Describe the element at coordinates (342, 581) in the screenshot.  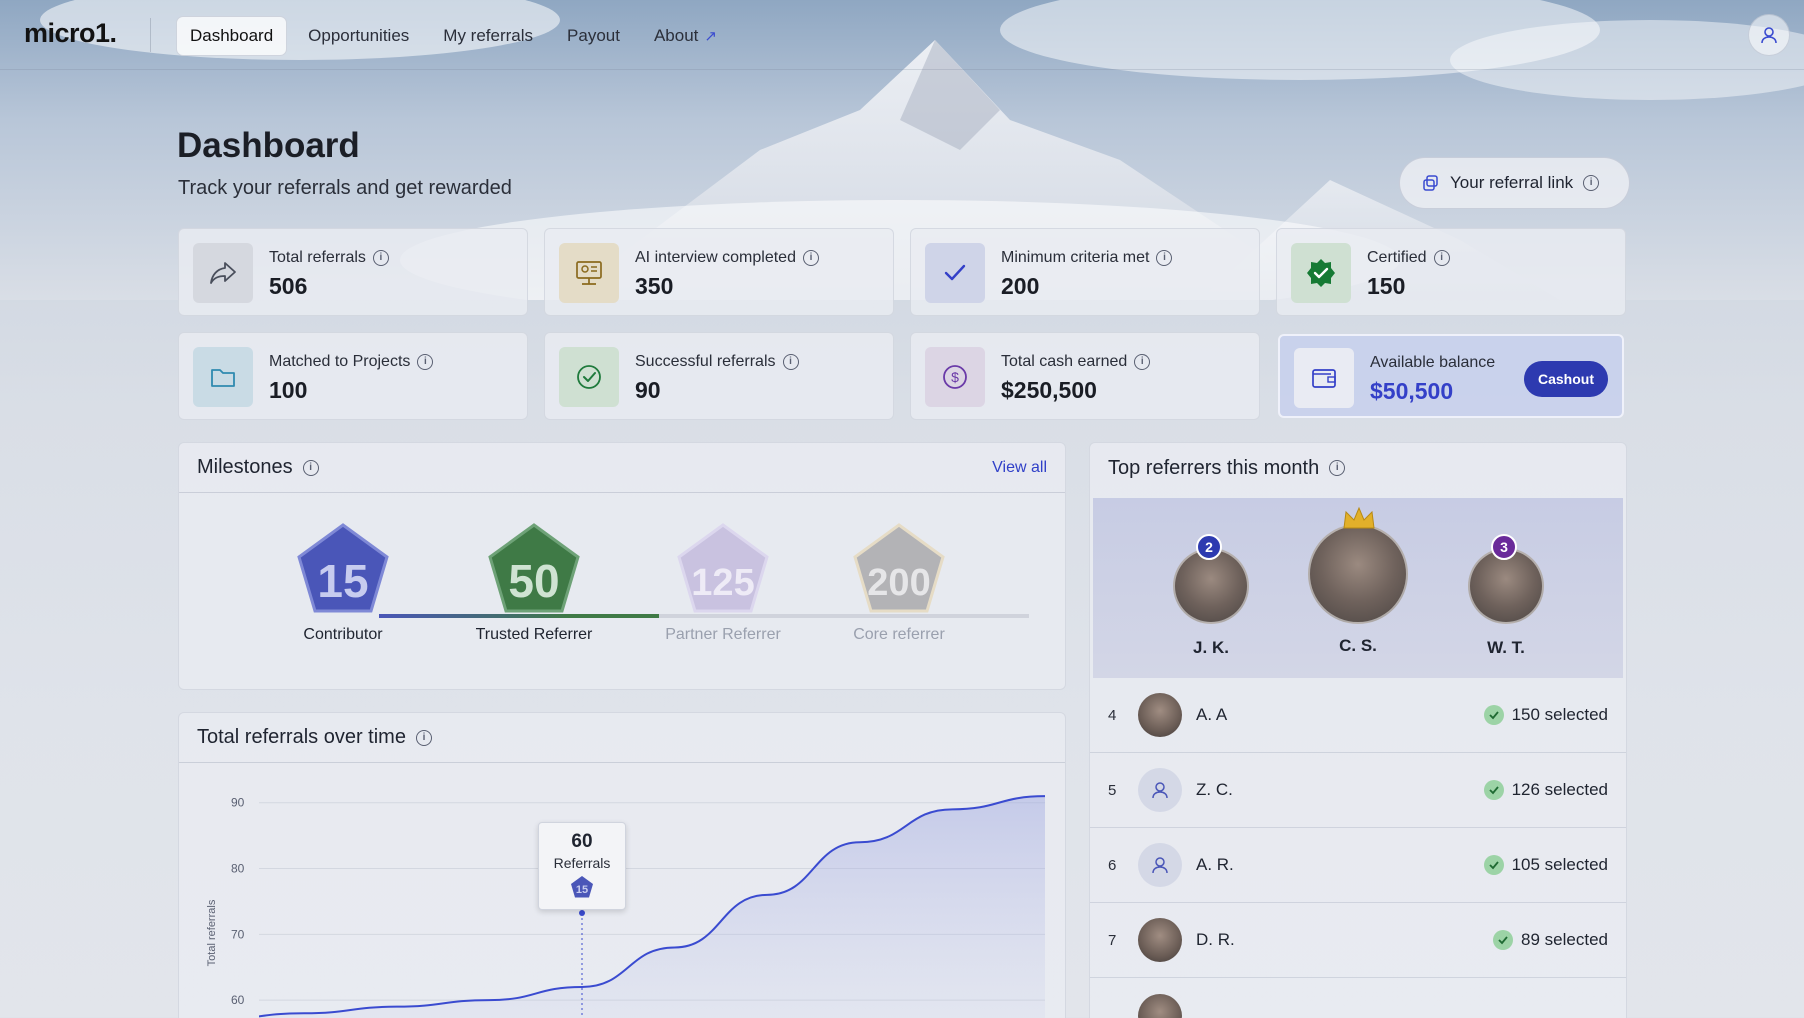
I see `milestone-number: 15` at that location.